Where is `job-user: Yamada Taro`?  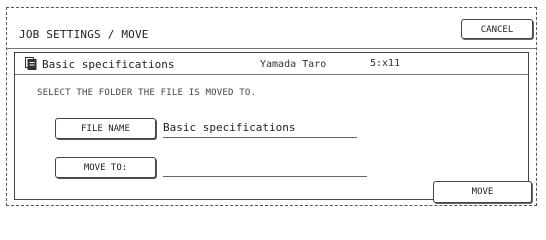
job-user: Yamada Taro is located at coordinates (293, 64).